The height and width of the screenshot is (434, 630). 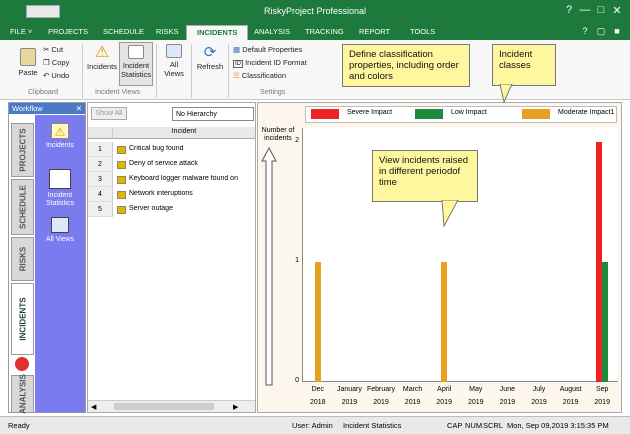 I want to click on table-row: 3 Keyboard logger malware found on, so click(x=171, y=179).